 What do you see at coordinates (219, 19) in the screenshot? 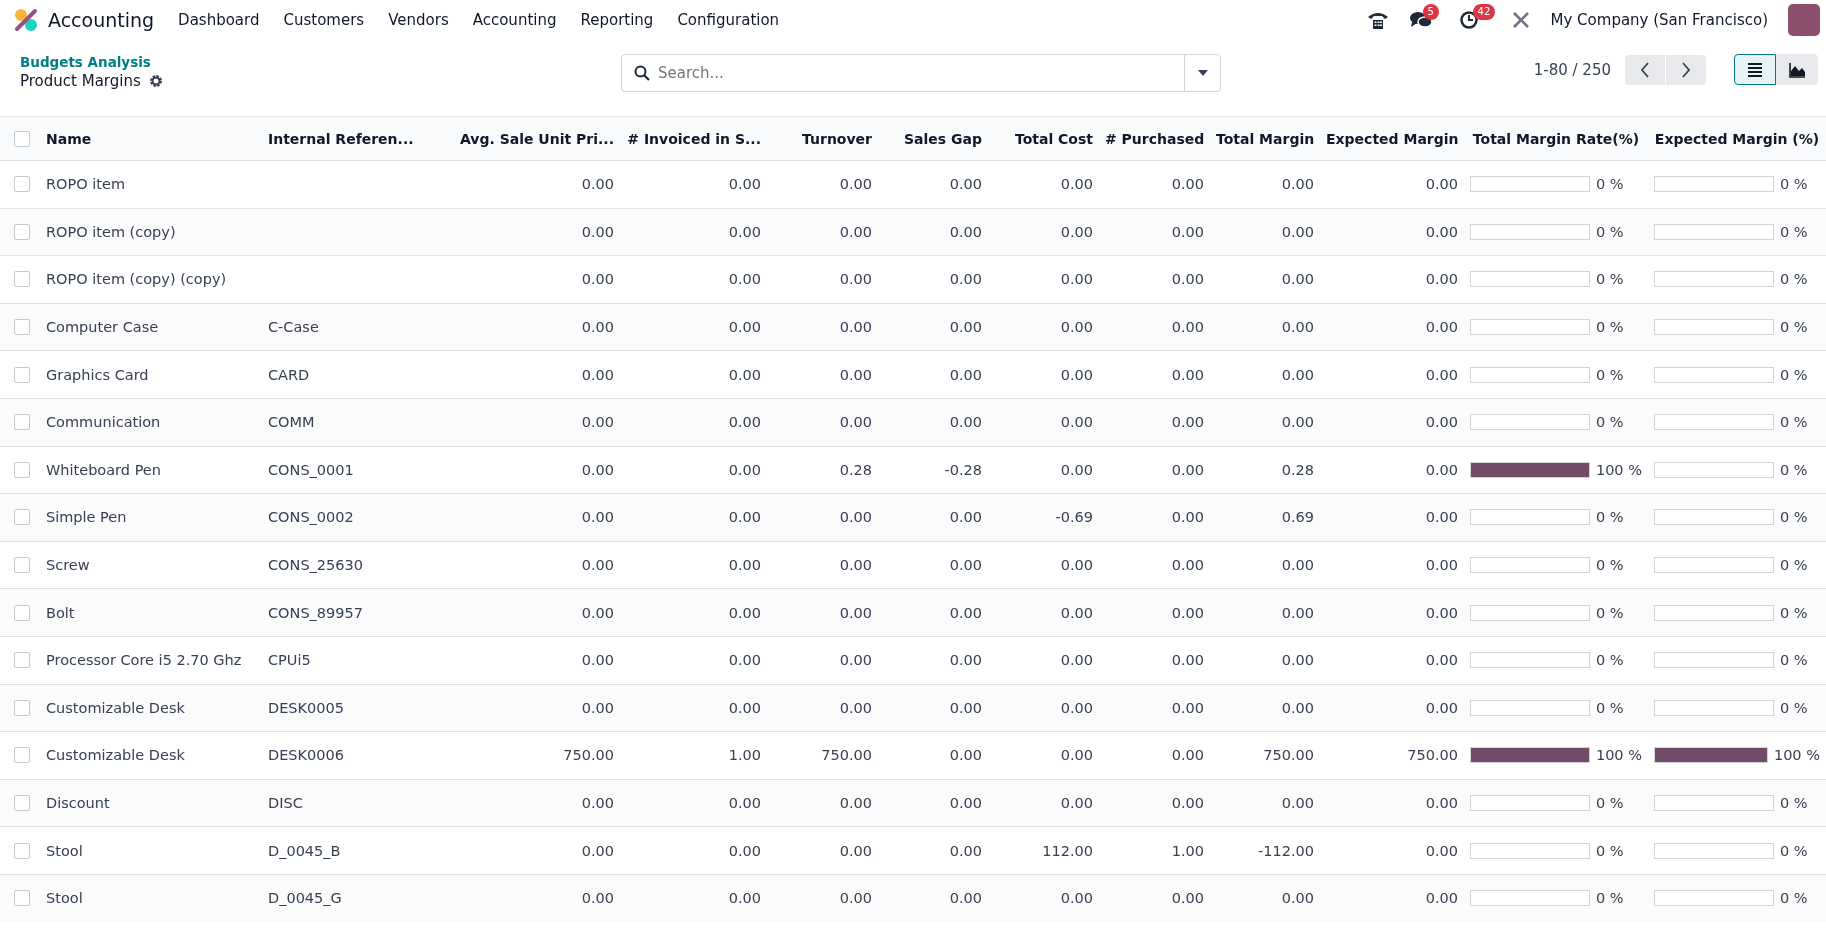
I see `menu-item: Dashboard` at bounding box center [219, 19].